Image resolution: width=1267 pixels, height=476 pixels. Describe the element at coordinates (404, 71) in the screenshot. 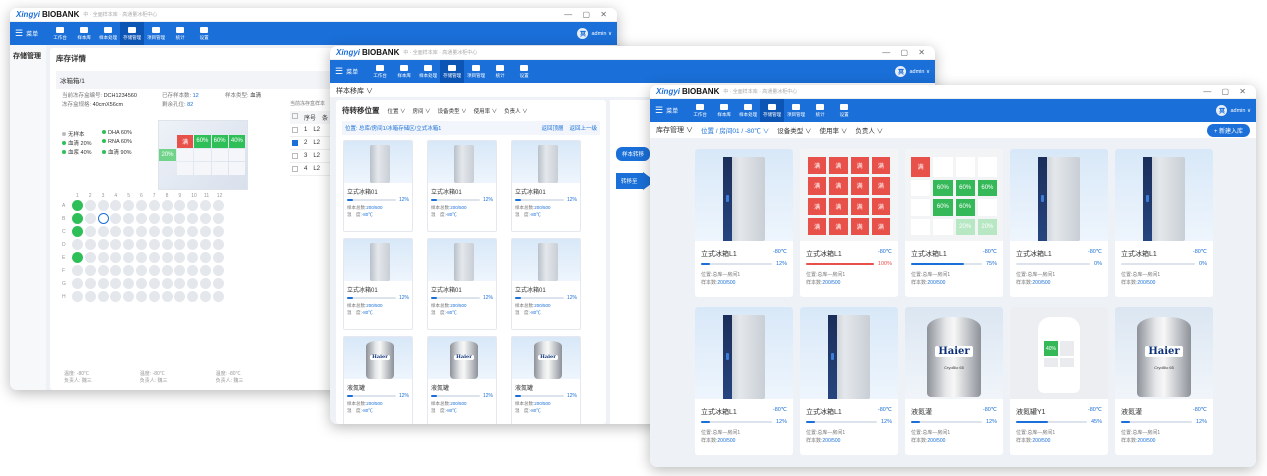

I see `nav-item-1: 样本库` at that location.